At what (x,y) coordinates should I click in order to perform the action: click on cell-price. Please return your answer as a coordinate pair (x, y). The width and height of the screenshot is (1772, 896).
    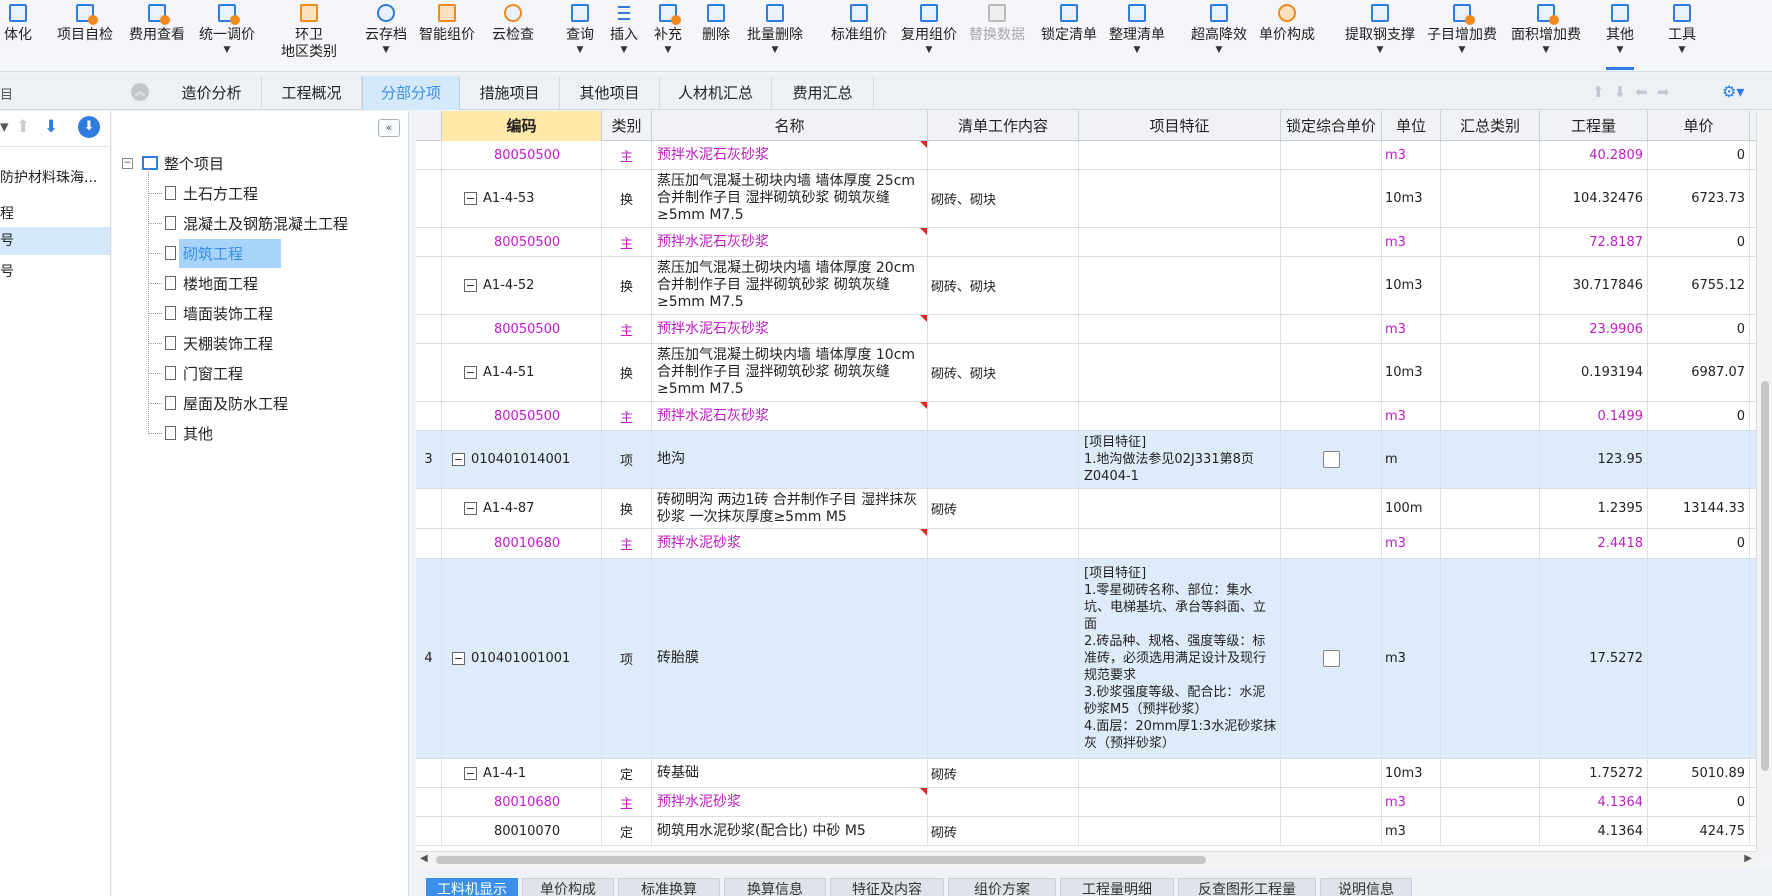
    Looking at the image, I should click on (1699, 658).